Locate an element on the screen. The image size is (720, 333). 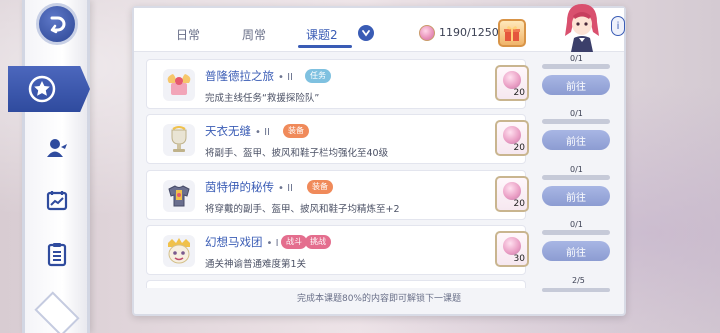
quest-description: 将穿戴的副手、盔甲、披风和鞋子均精炼至+2 is located at coordinates (302, 209).